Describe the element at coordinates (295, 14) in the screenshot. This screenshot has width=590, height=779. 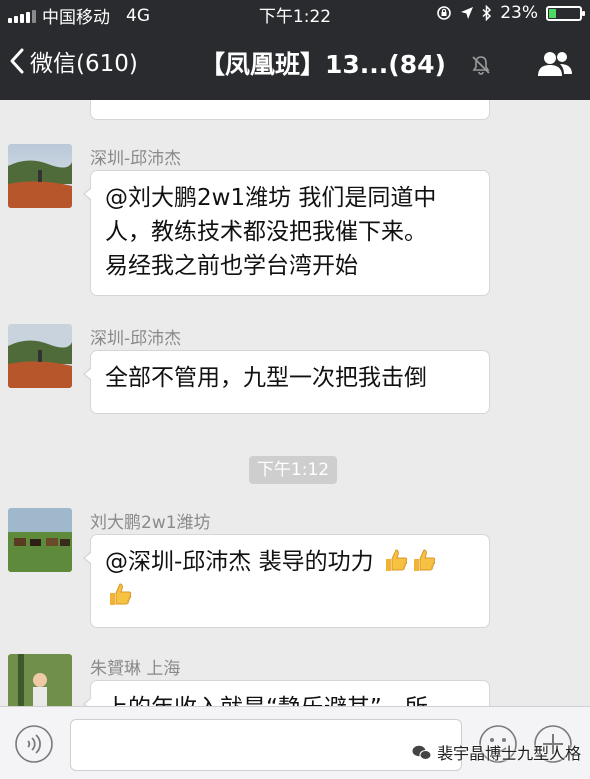
I see `status-bar: 中国移动 4G 下午1:22 23%` at that location.